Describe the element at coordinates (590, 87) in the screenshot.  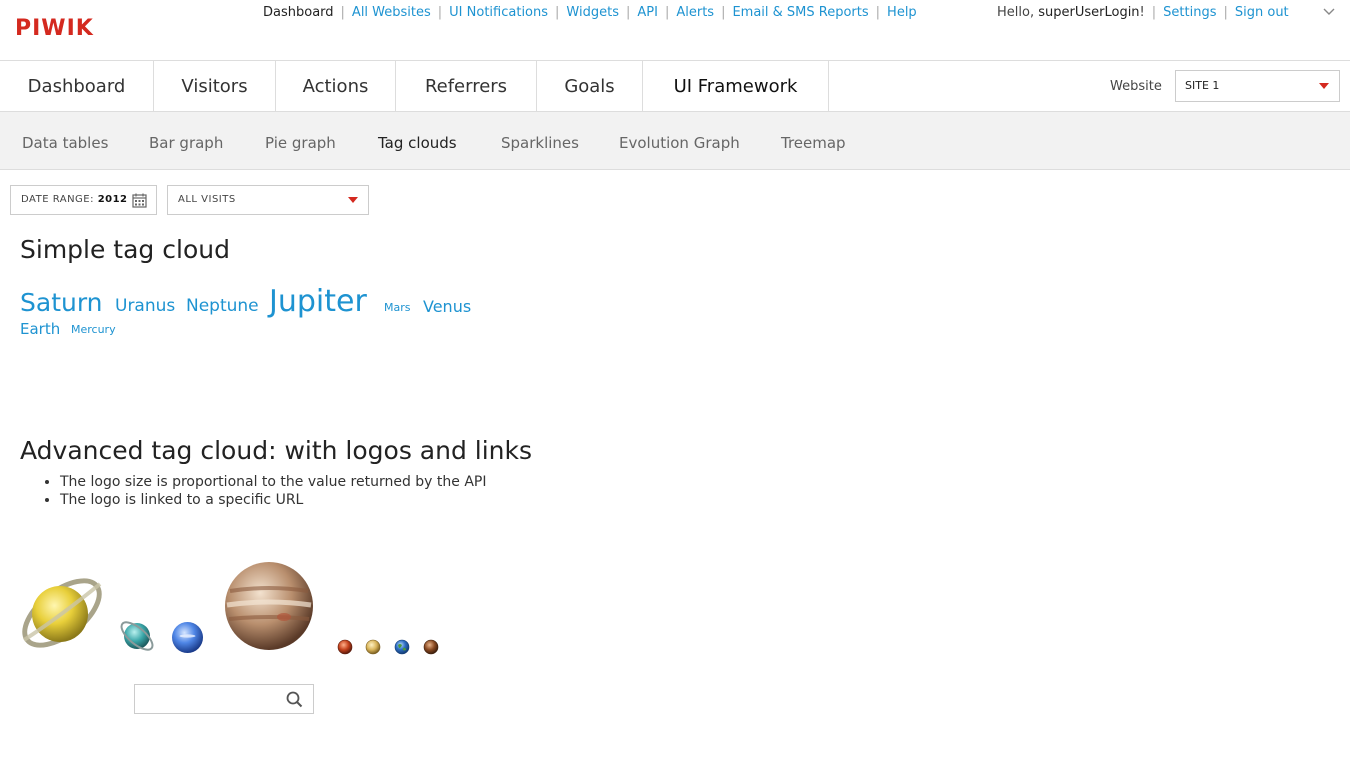
I see `tab-goals: Goals` at that location.